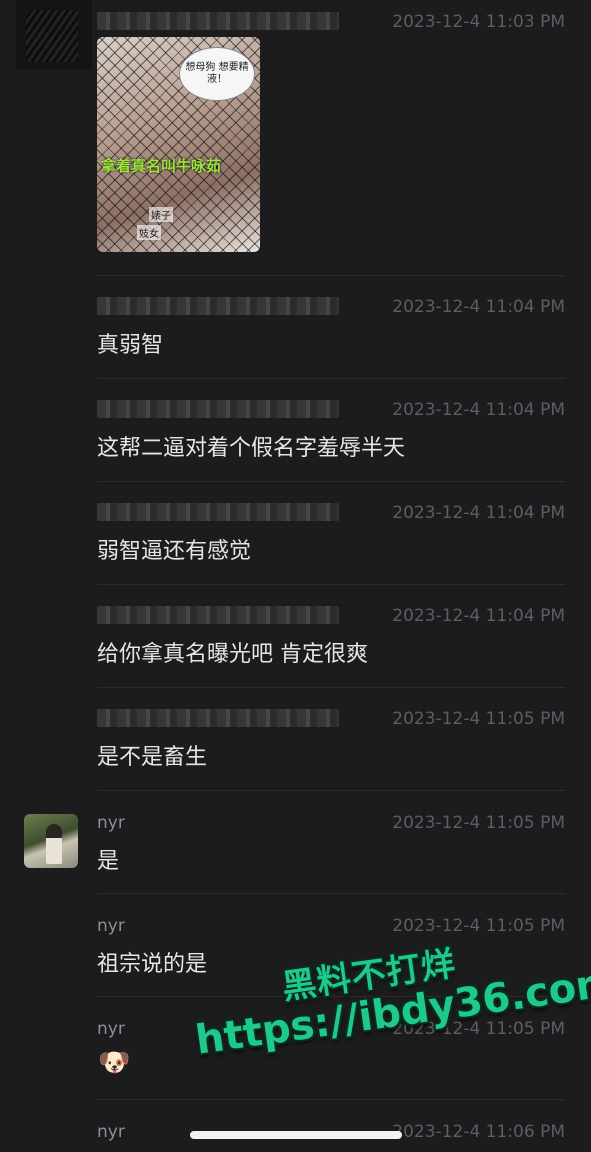 This screenshot has width=591, height=1152. Describe the element at coordinates (161, 214) in the screenshot. I see `image-tag: 婊子` at that location.